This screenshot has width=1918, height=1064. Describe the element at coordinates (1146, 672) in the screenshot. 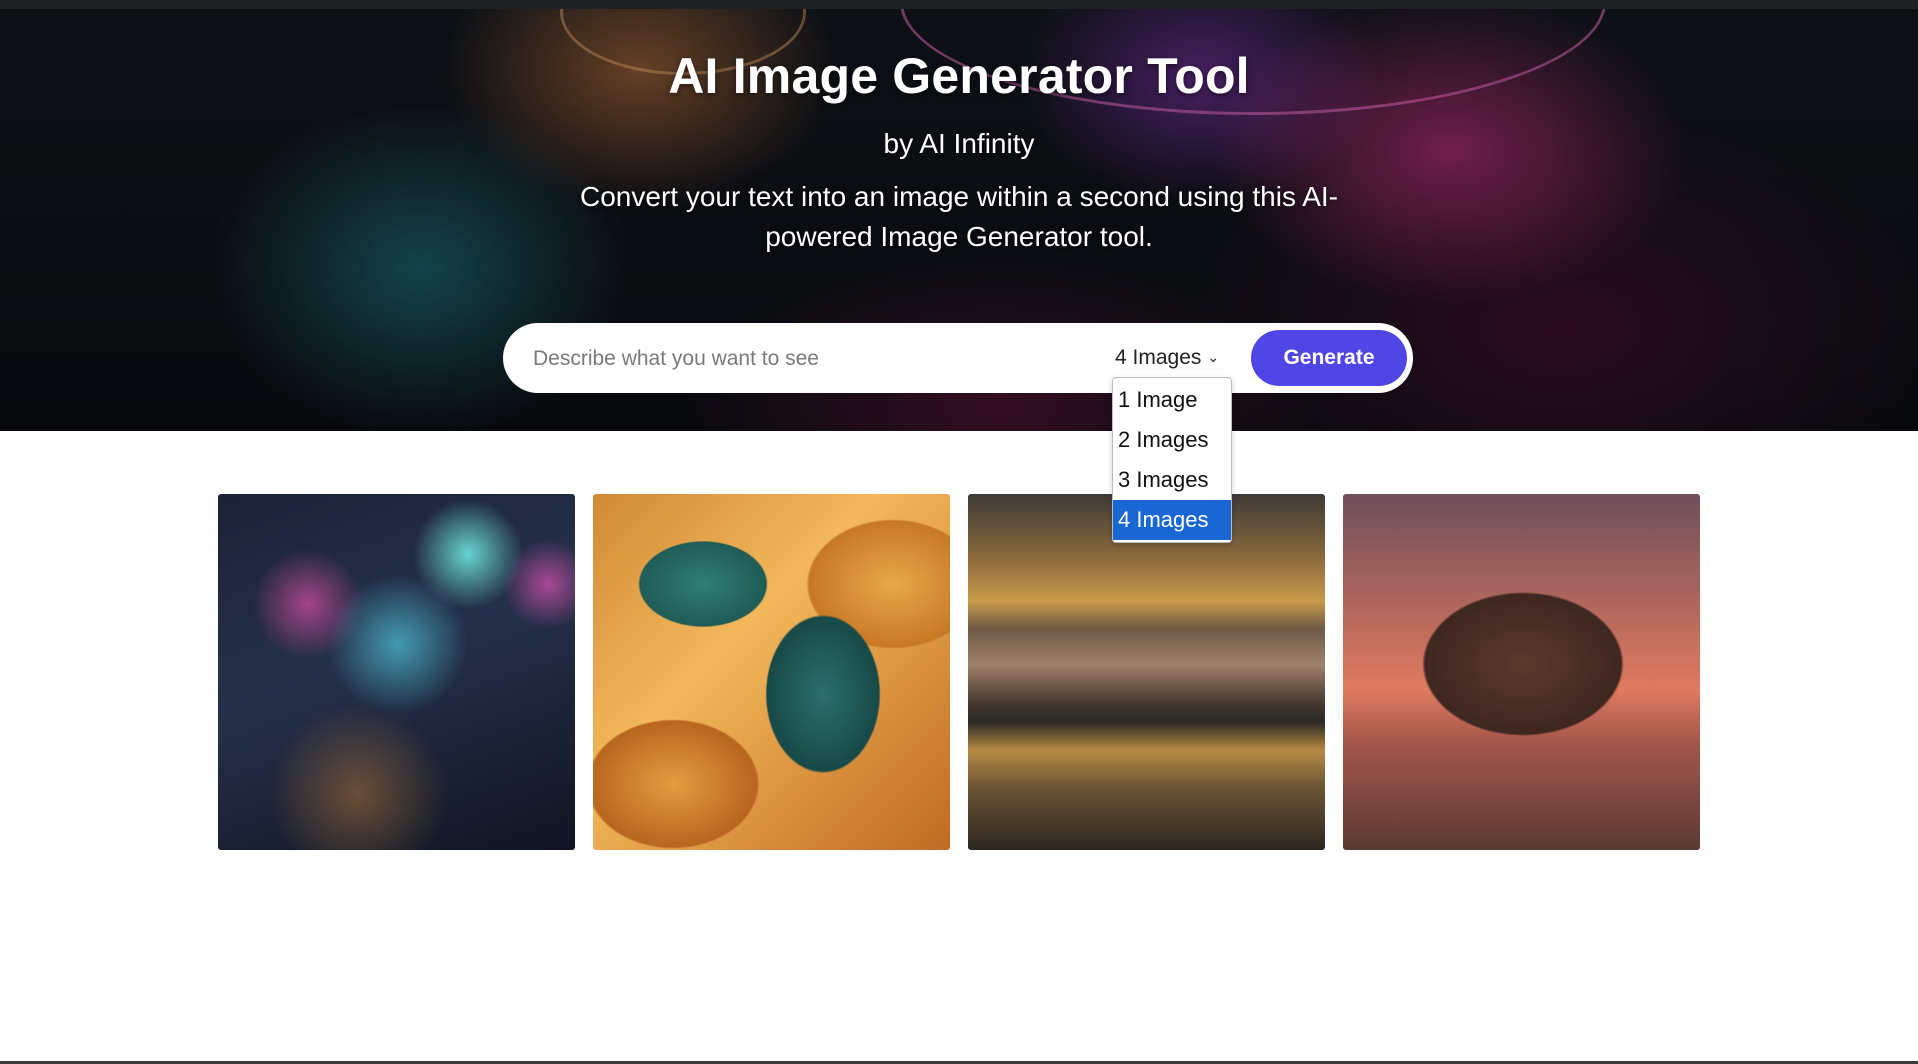

I see `gallery-image-harbor-town-reflection` at that location.